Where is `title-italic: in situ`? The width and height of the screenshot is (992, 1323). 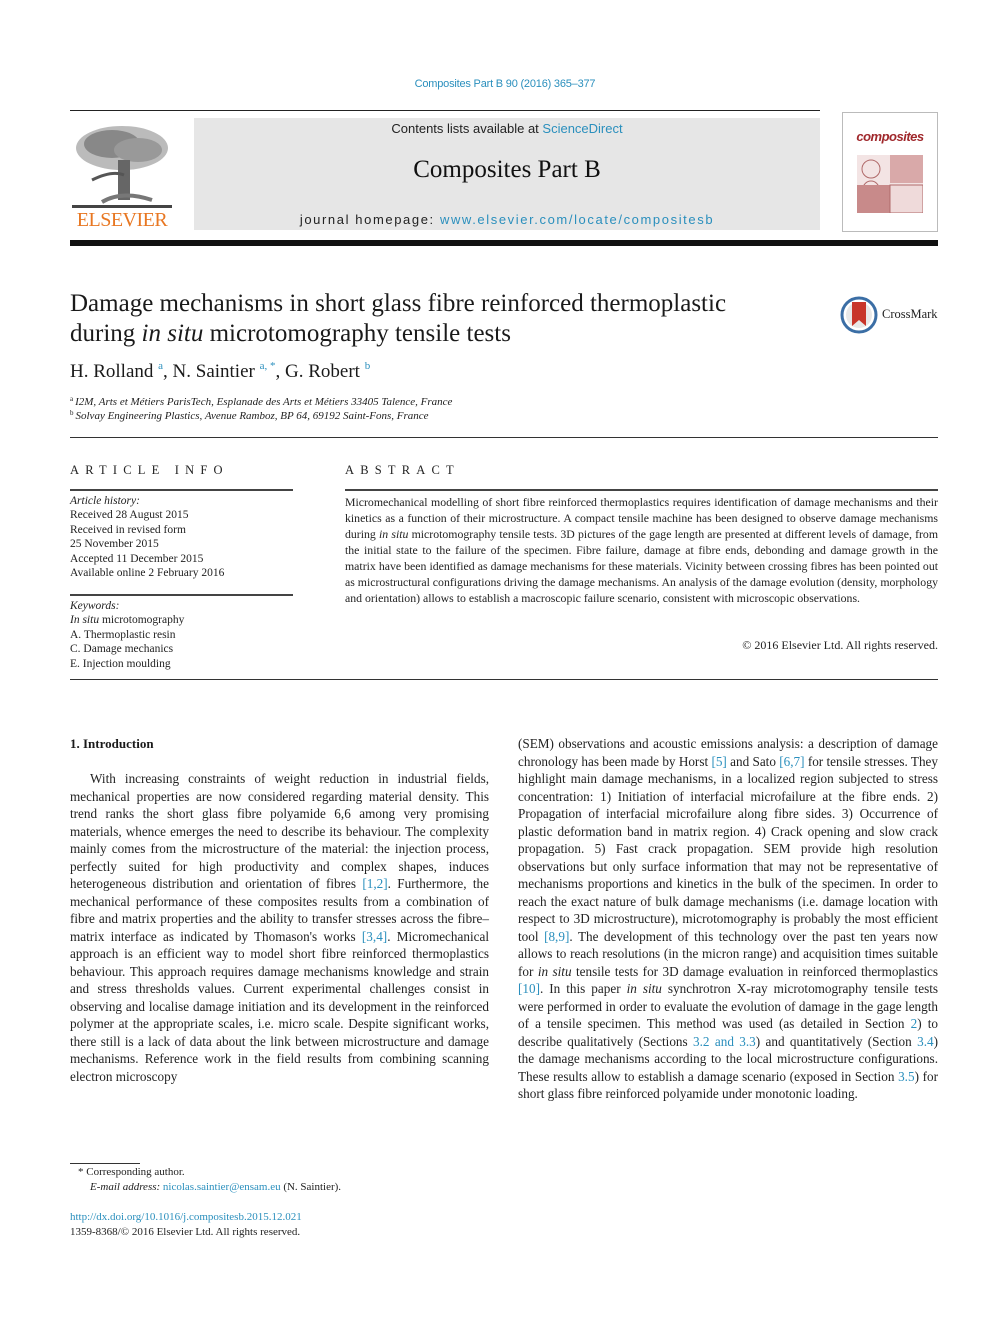 title-italic: in situ is located at coordinates (172, 333).